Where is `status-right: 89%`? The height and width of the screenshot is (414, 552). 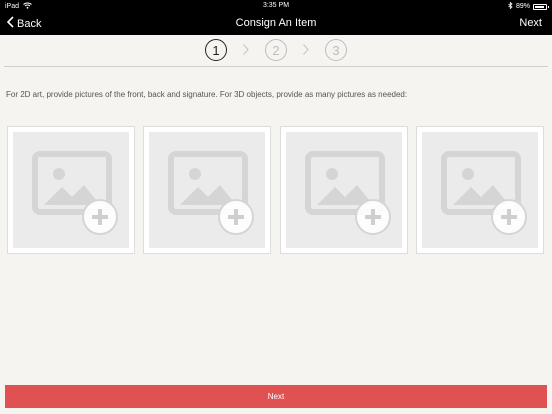 status-right: 89% is located at coordinates (528, 6).